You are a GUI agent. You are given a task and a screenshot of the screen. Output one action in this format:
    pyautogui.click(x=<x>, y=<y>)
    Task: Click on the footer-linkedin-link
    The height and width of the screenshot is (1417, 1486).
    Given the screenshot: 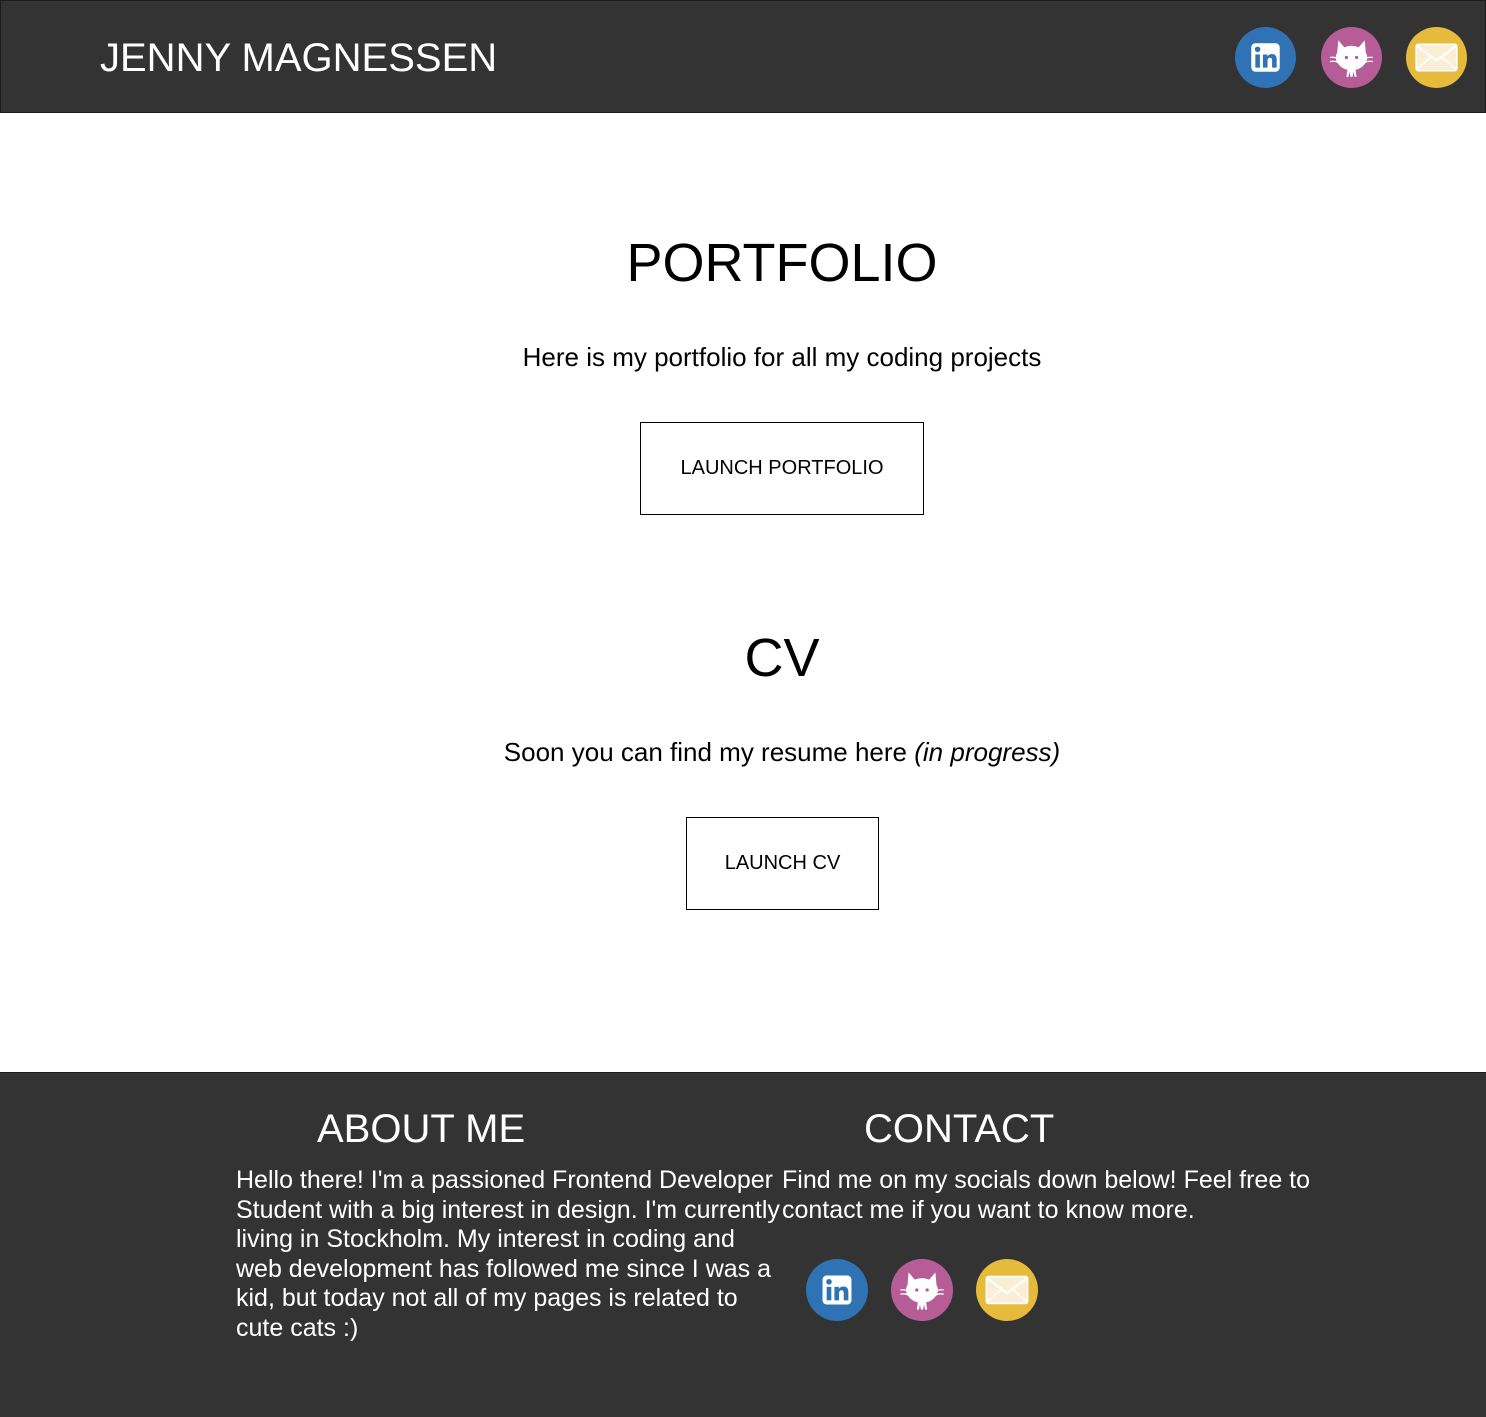 What is the action you would take?
    pyautogui.click(x=837, y=1290)
    